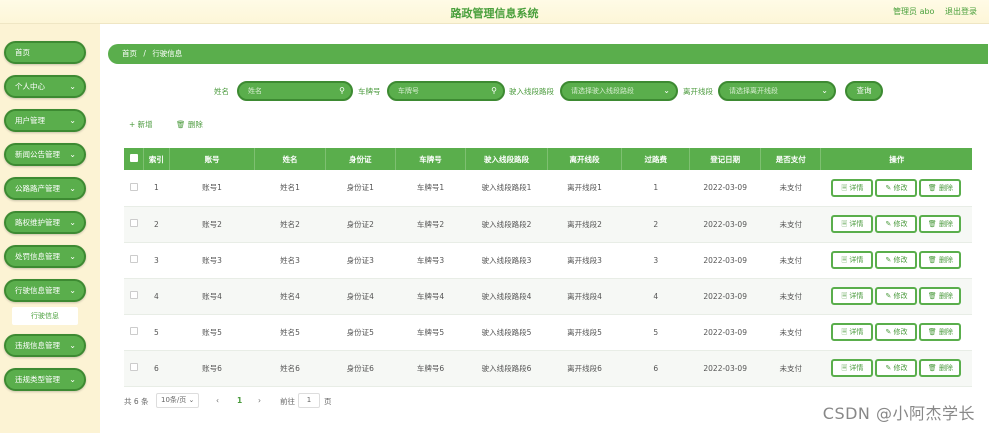 This screenshot has width=989, height=433. What do you see at coordinates (178, 400) in the screenshot?
I see `page-size-select: 10条/页 ⌄` at bounding box center [178, 400].